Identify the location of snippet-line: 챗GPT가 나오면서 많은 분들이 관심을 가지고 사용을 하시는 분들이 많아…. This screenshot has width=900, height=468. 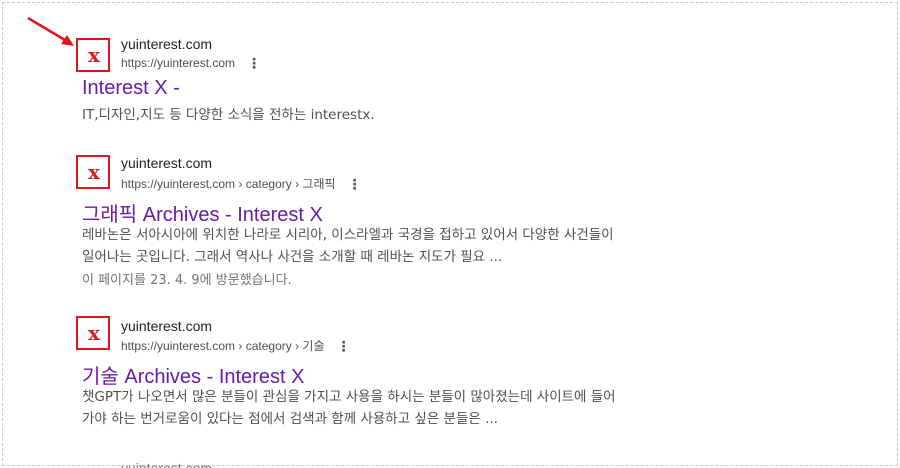
(349, 397).